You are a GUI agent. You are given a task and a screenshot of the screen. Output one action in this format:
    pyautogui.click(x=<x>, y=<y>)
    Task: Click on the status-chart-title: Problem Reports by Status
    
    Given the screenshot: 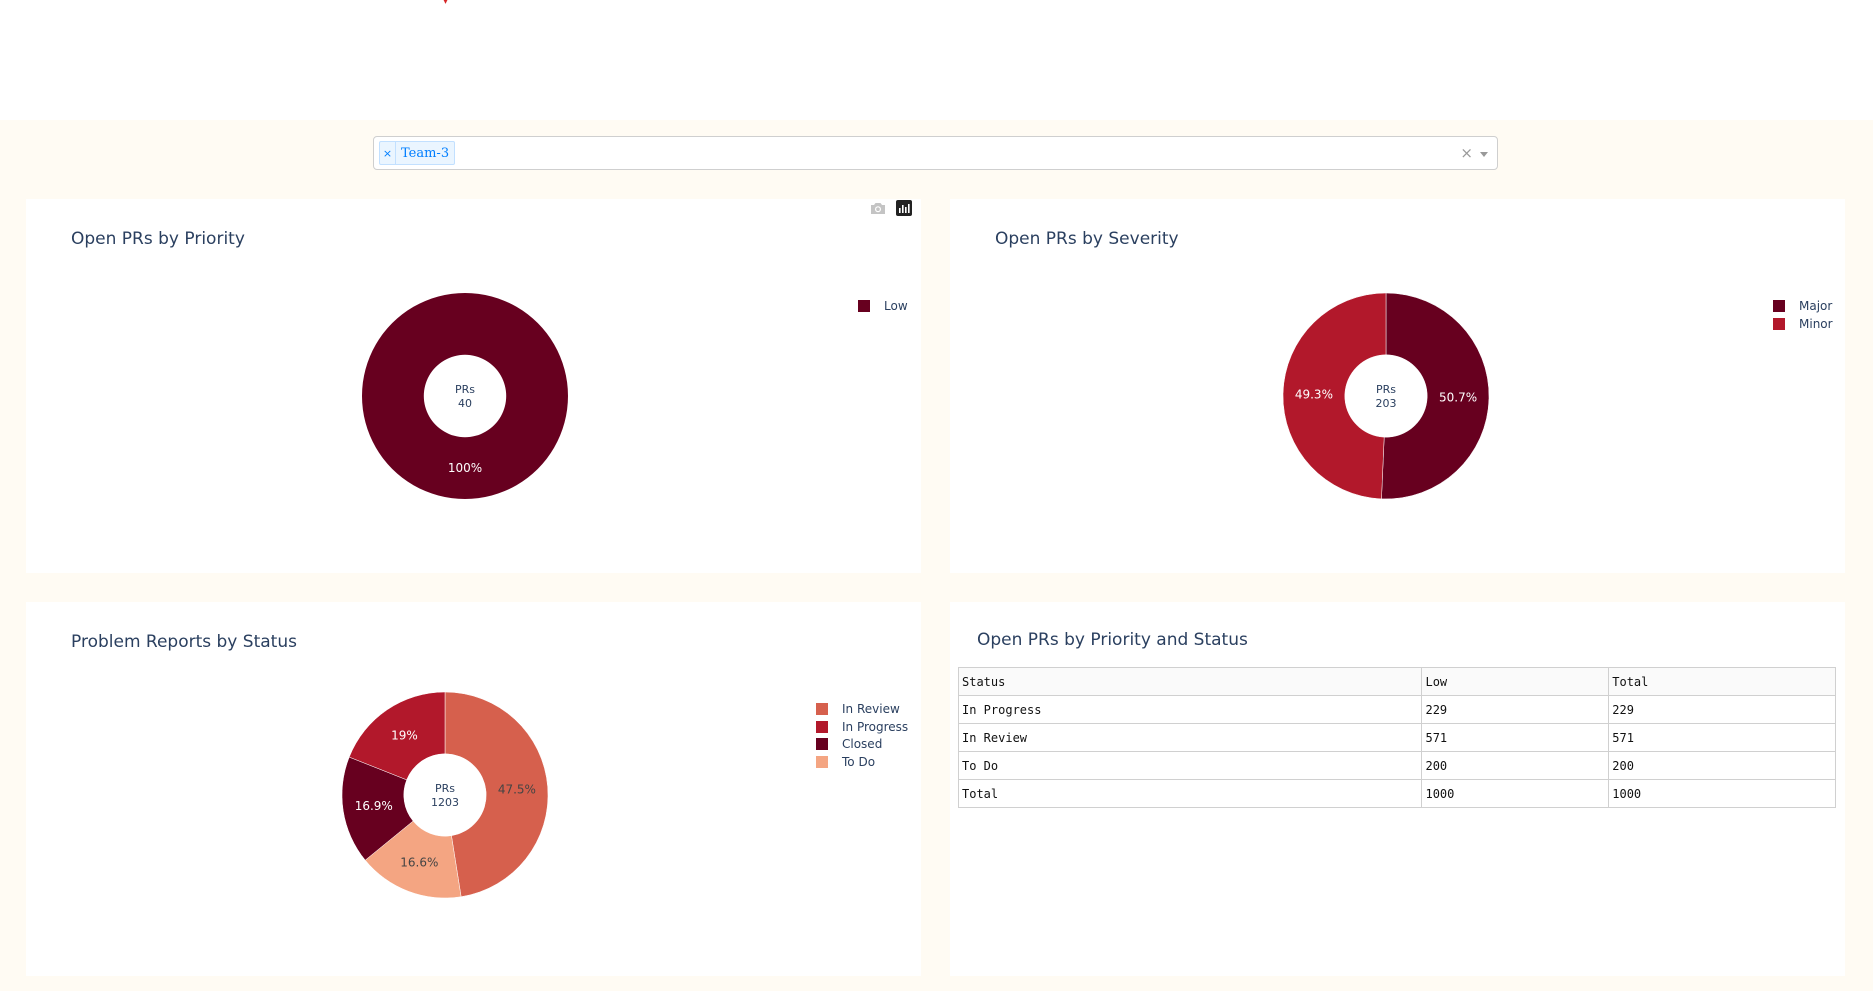 What is the action you would take?
    pyautogui.click(x=184, y=642)
    